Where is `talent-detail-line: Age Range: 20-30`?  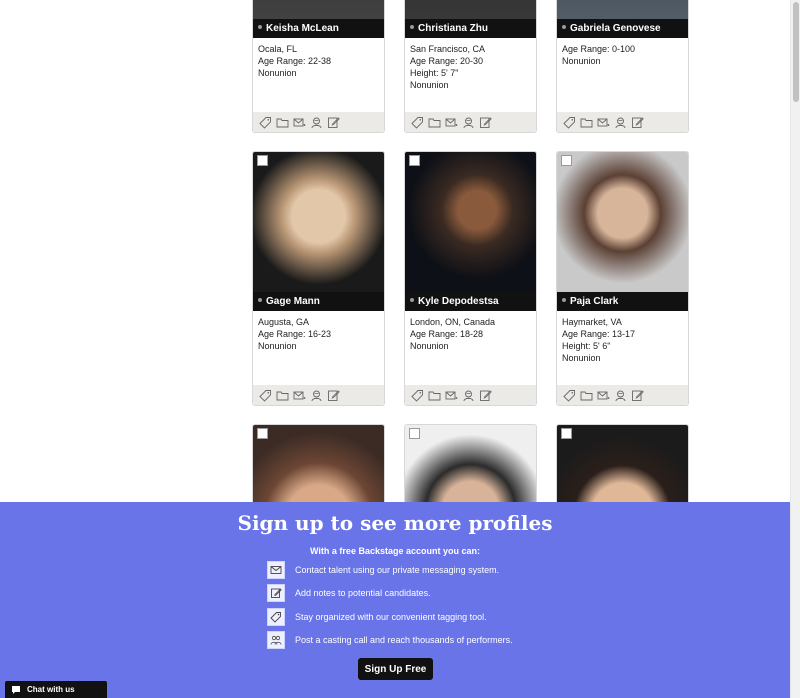 talent-detail-line: Age Range: 20-30 is located at coordinates (447, 61).